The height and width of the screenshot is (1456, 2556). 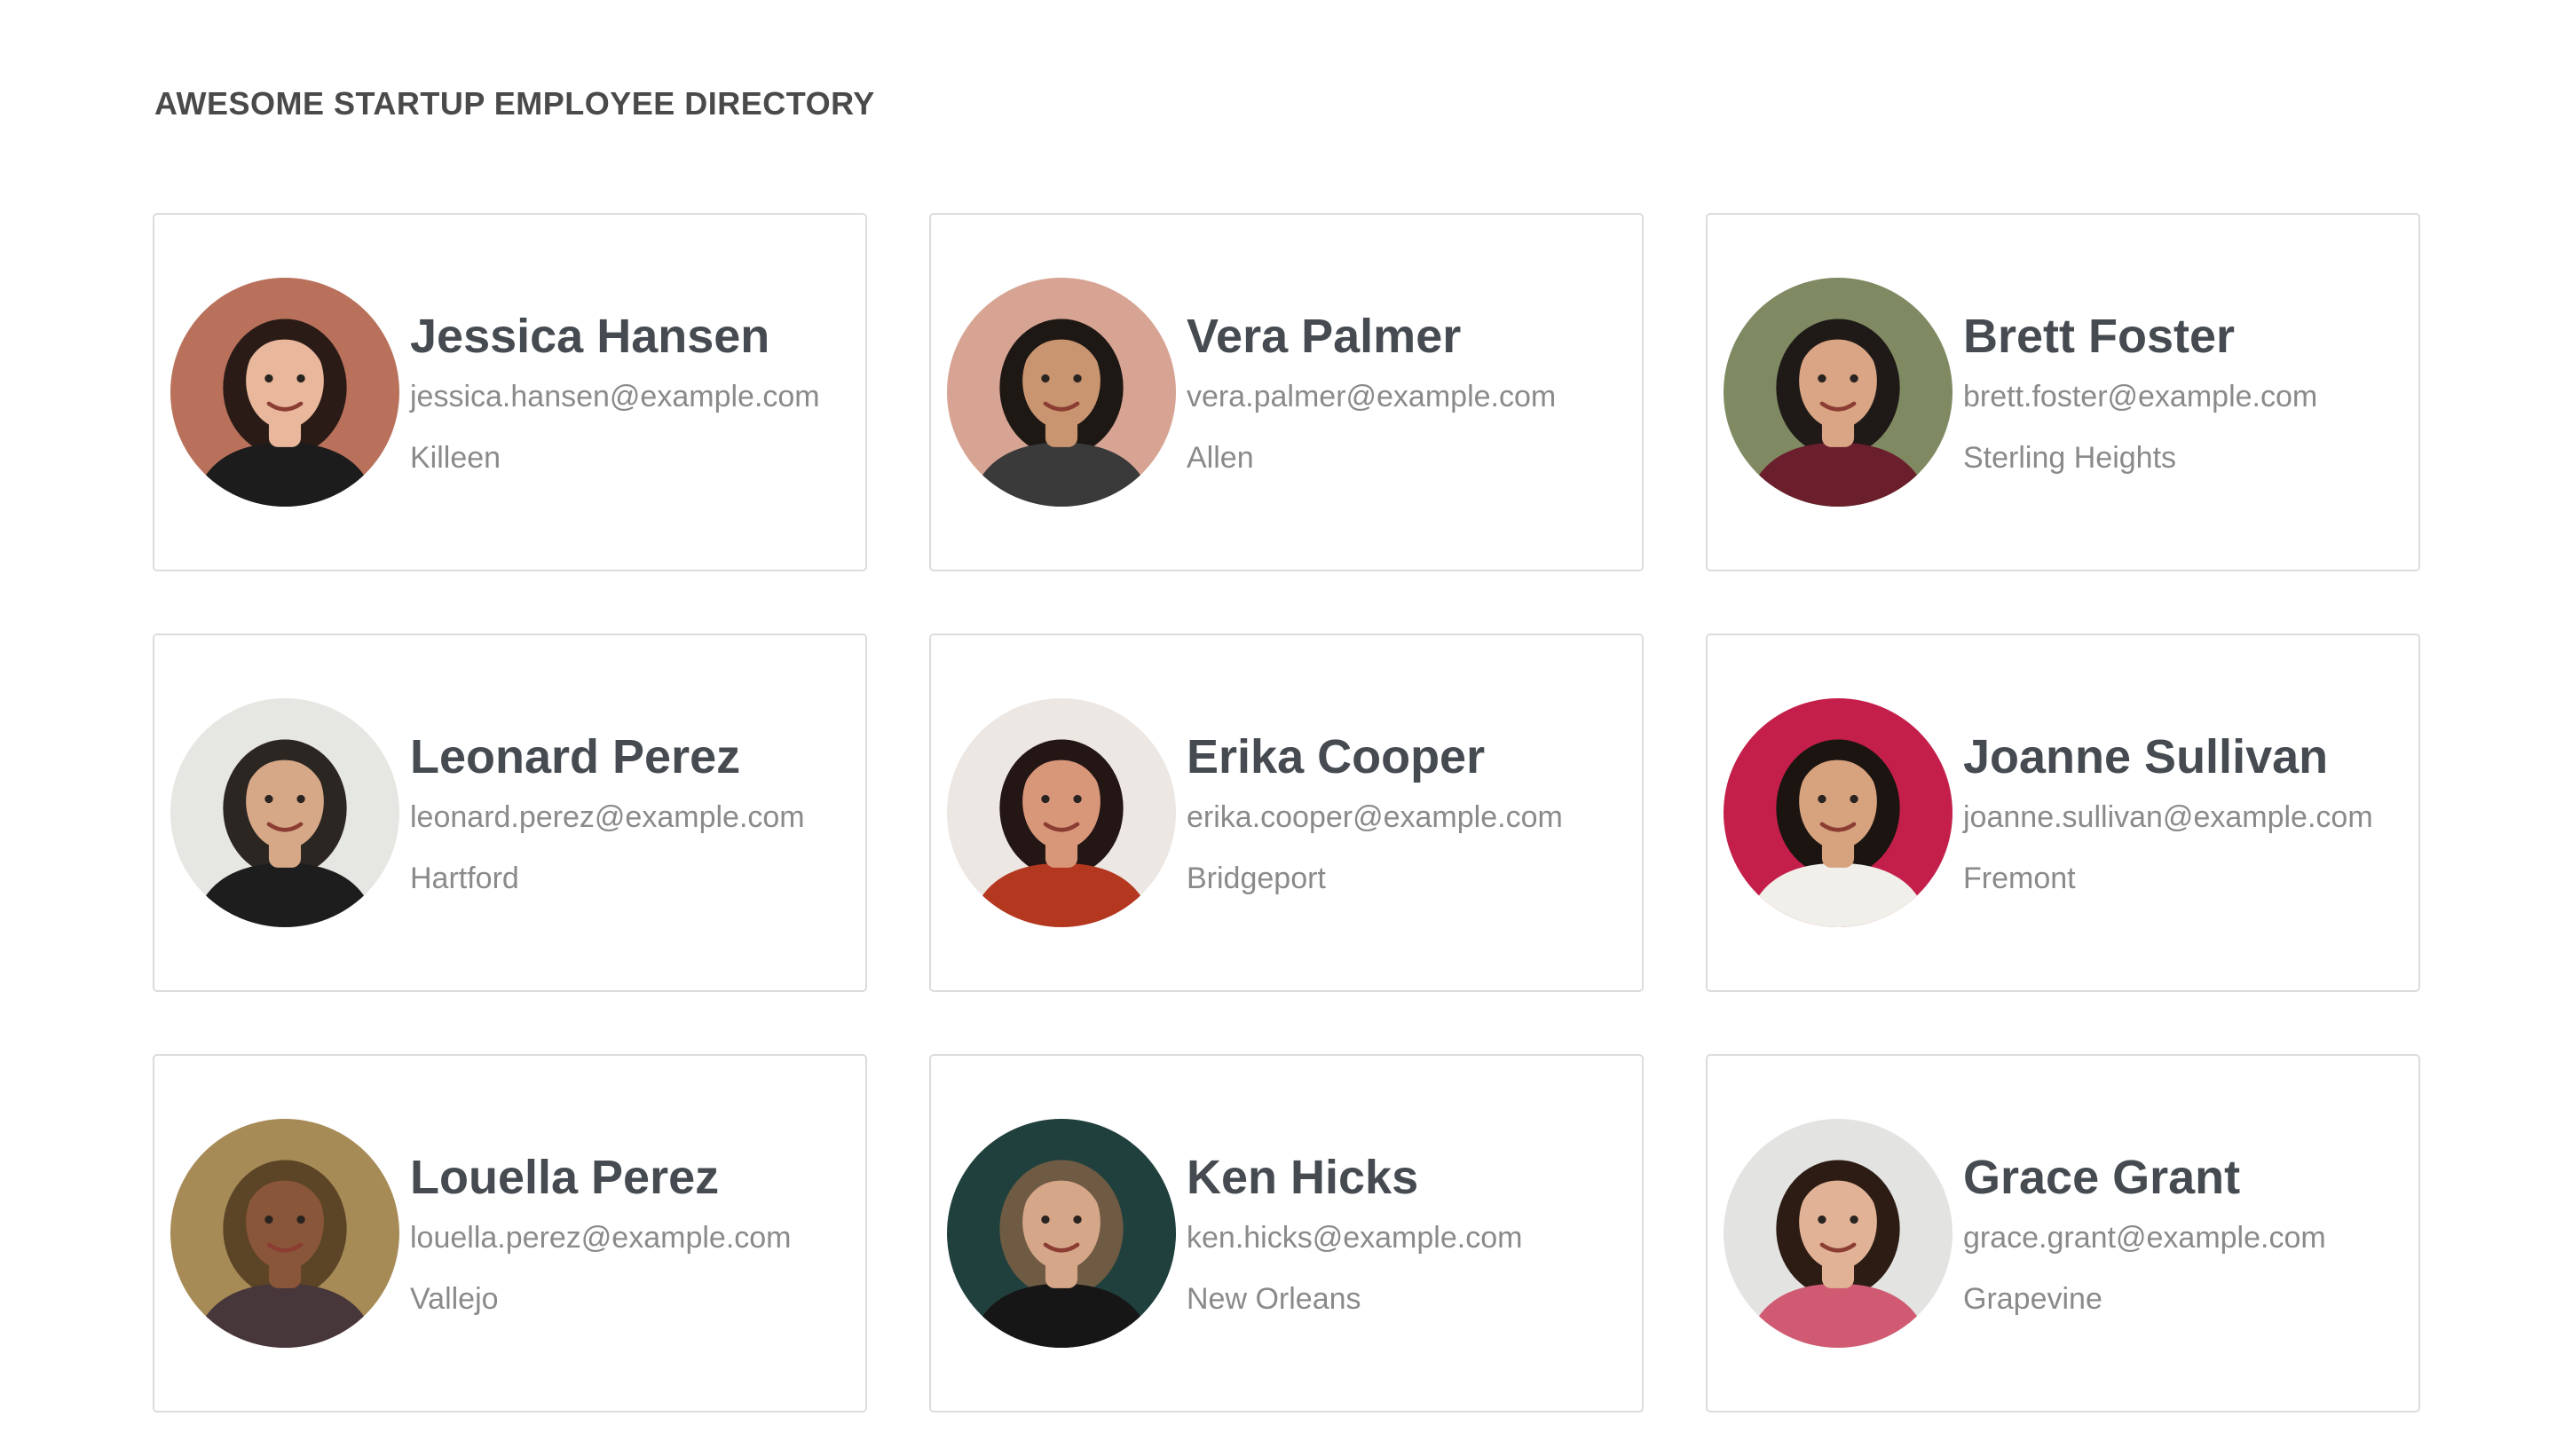 What do you see at coordinates (575, 756) in the screenshot?
I see `employee-name: Leonard Perez` at bounding box center [575, 756].